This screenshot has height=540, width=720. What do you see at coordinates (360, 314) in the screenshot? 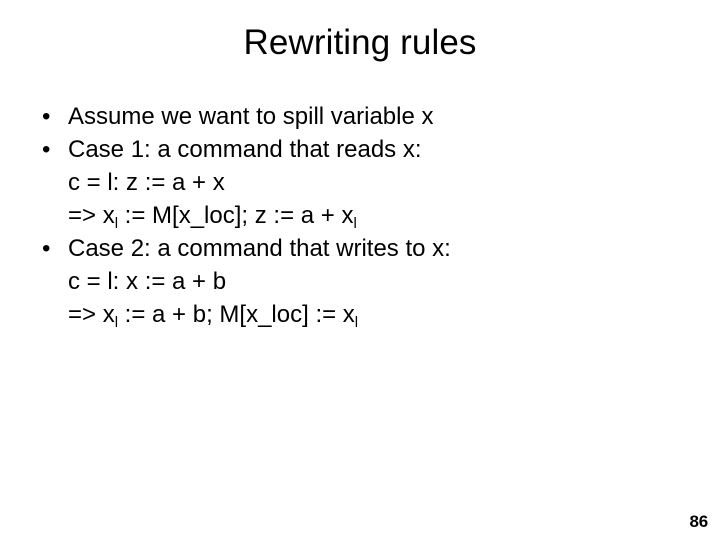
I see `code-line: => xl := a + b; M[x_loc] := xl` at bounding box center [360, 314].